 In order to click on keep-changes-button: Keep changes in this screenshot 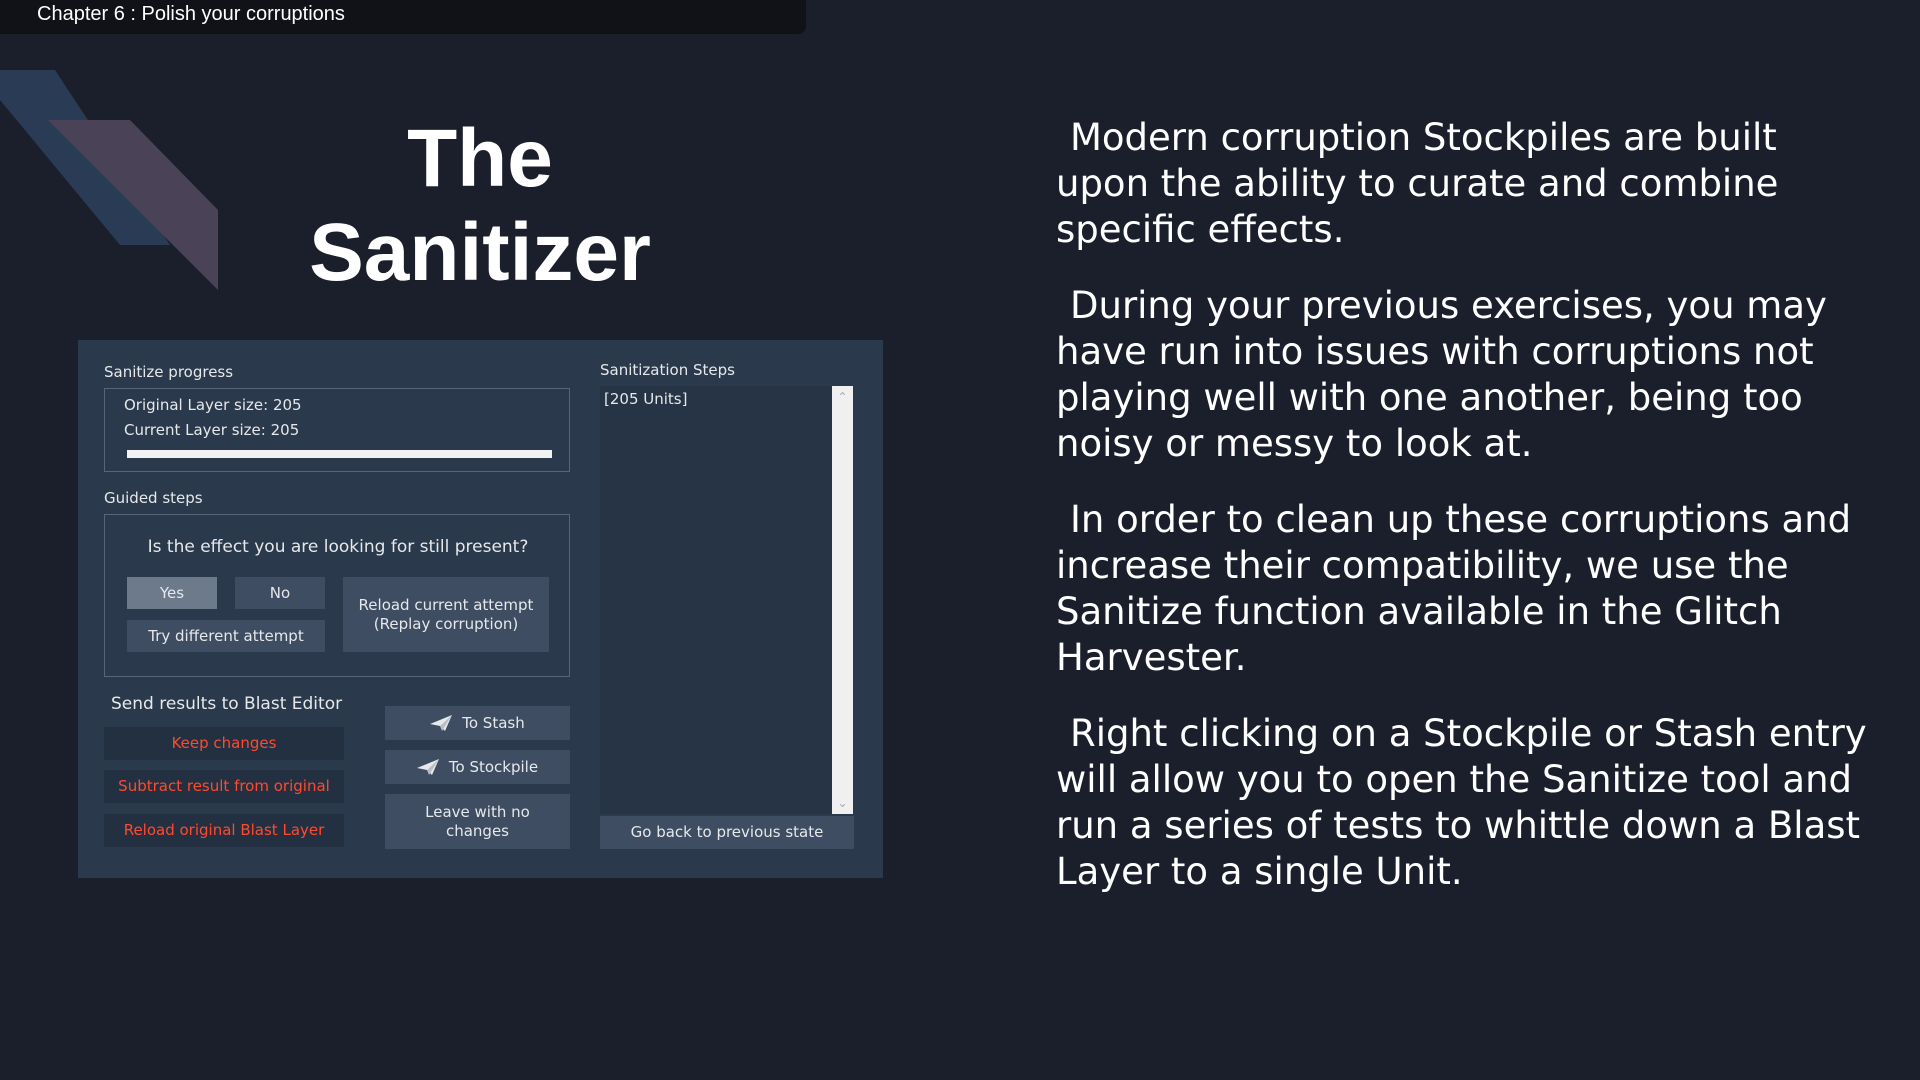, I will do `click(224, 743)`.